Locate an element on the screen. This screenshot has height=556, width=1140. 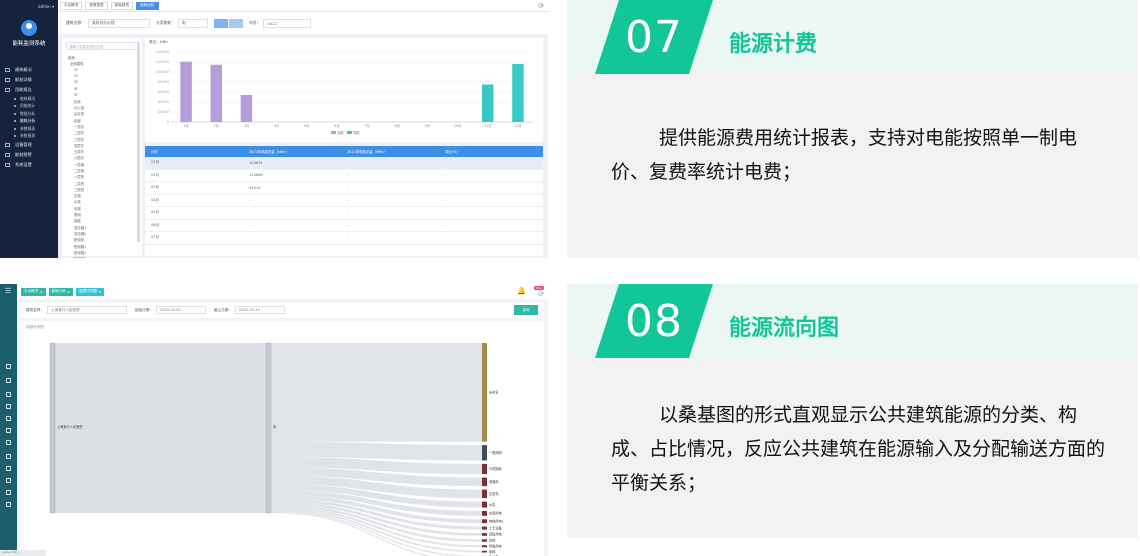
sidebar-item: 建筑概况 is located at coordinates (29, 70).